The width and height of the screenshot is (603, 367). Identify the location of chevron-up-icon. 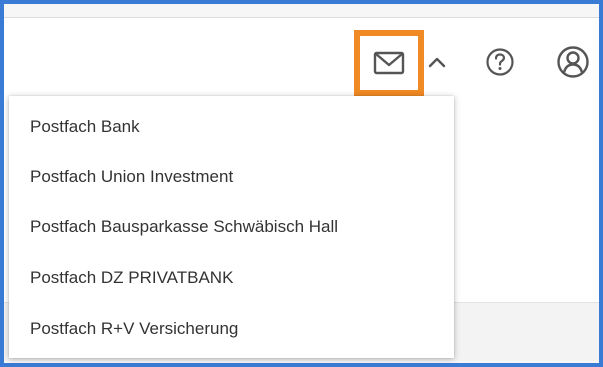
(437, 62).